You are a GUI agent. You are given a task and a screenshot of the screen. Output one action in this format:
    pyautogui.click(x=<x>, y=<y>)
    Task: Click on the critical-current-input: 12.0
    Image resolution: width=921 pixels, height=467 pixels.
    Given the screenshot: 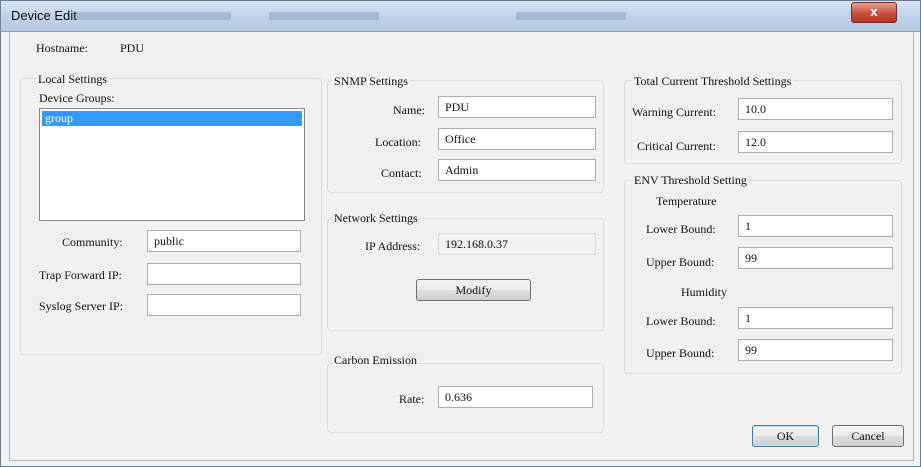 What is the action you would take?
    pyautogui.click(x=815, y=142)
    